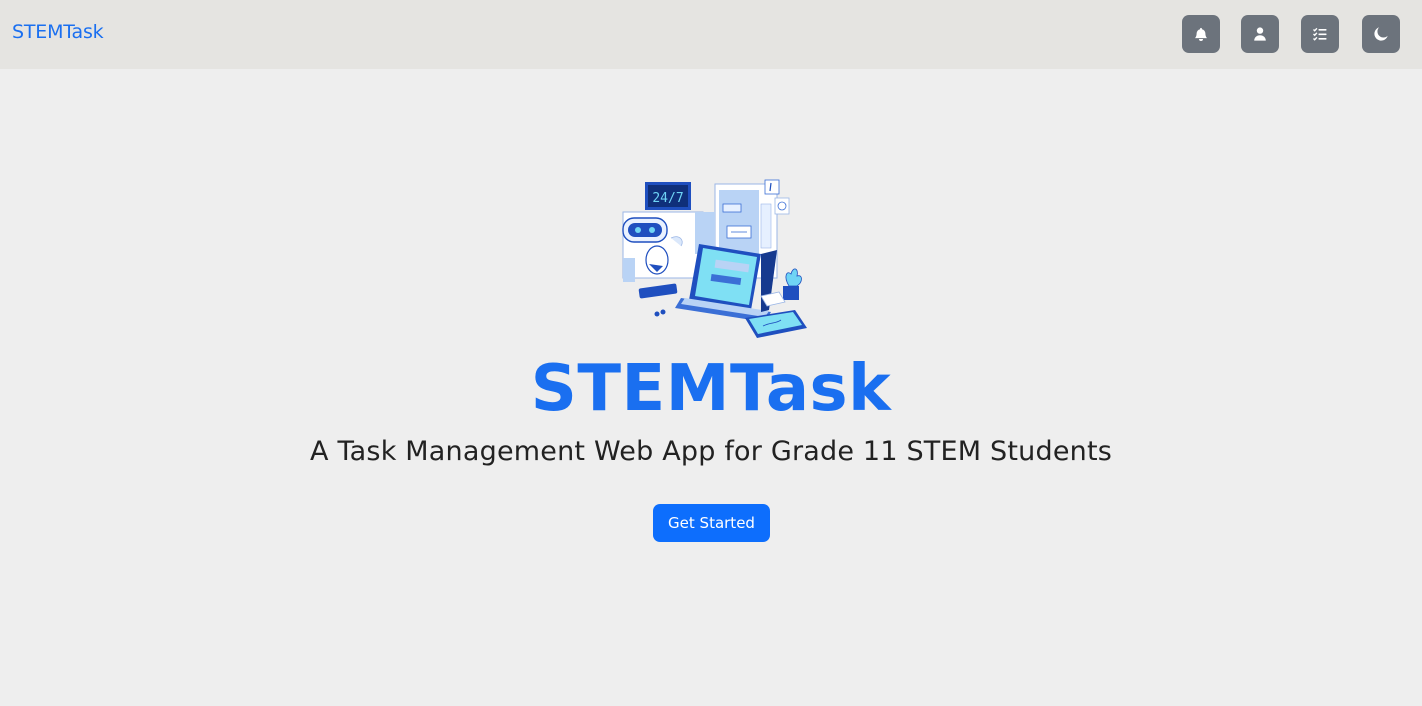  I want to click on moon-icon, so click(1381, 34).